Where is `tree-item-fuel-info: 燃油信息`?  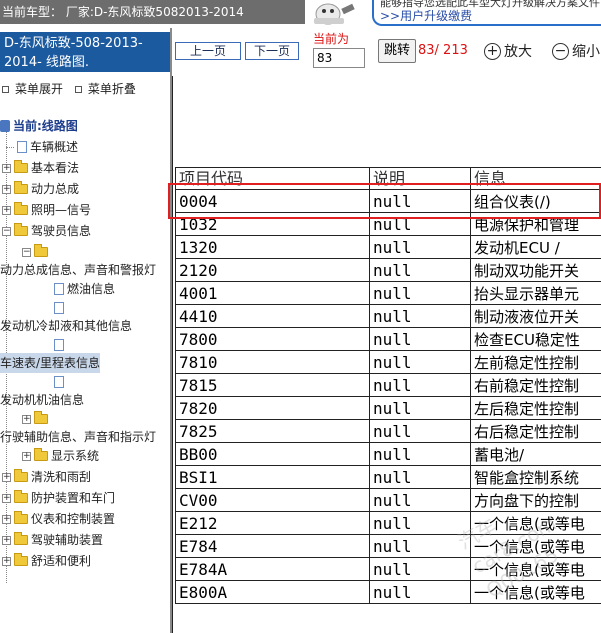 tree-item-fuel-info: 燃油信息 is located at coordinates (83, 289).